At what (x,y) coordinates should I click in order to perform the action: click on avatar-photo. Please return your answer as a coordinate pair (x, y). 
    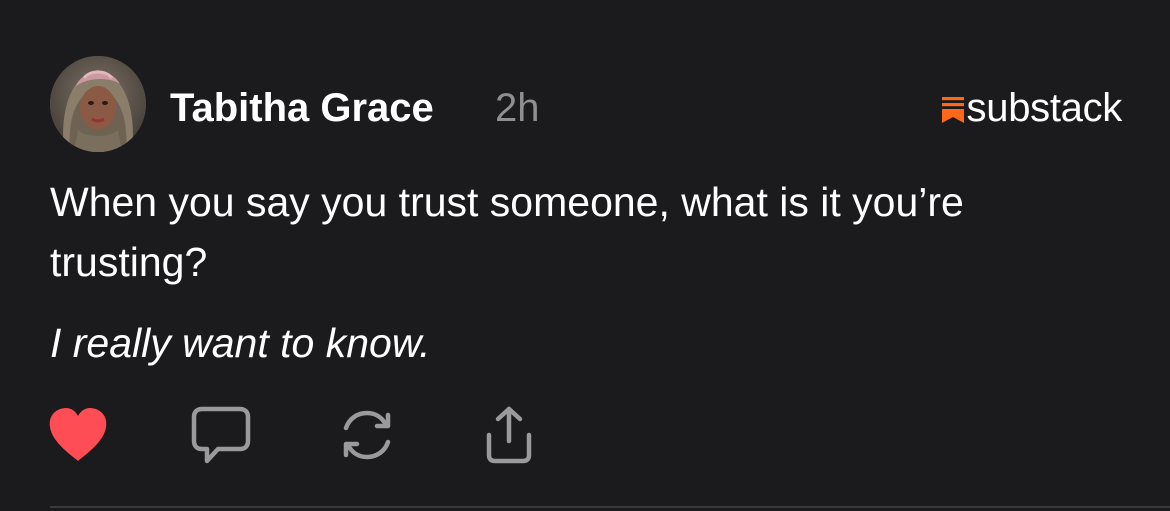
    Looking at the image, I should click on (98, 104).